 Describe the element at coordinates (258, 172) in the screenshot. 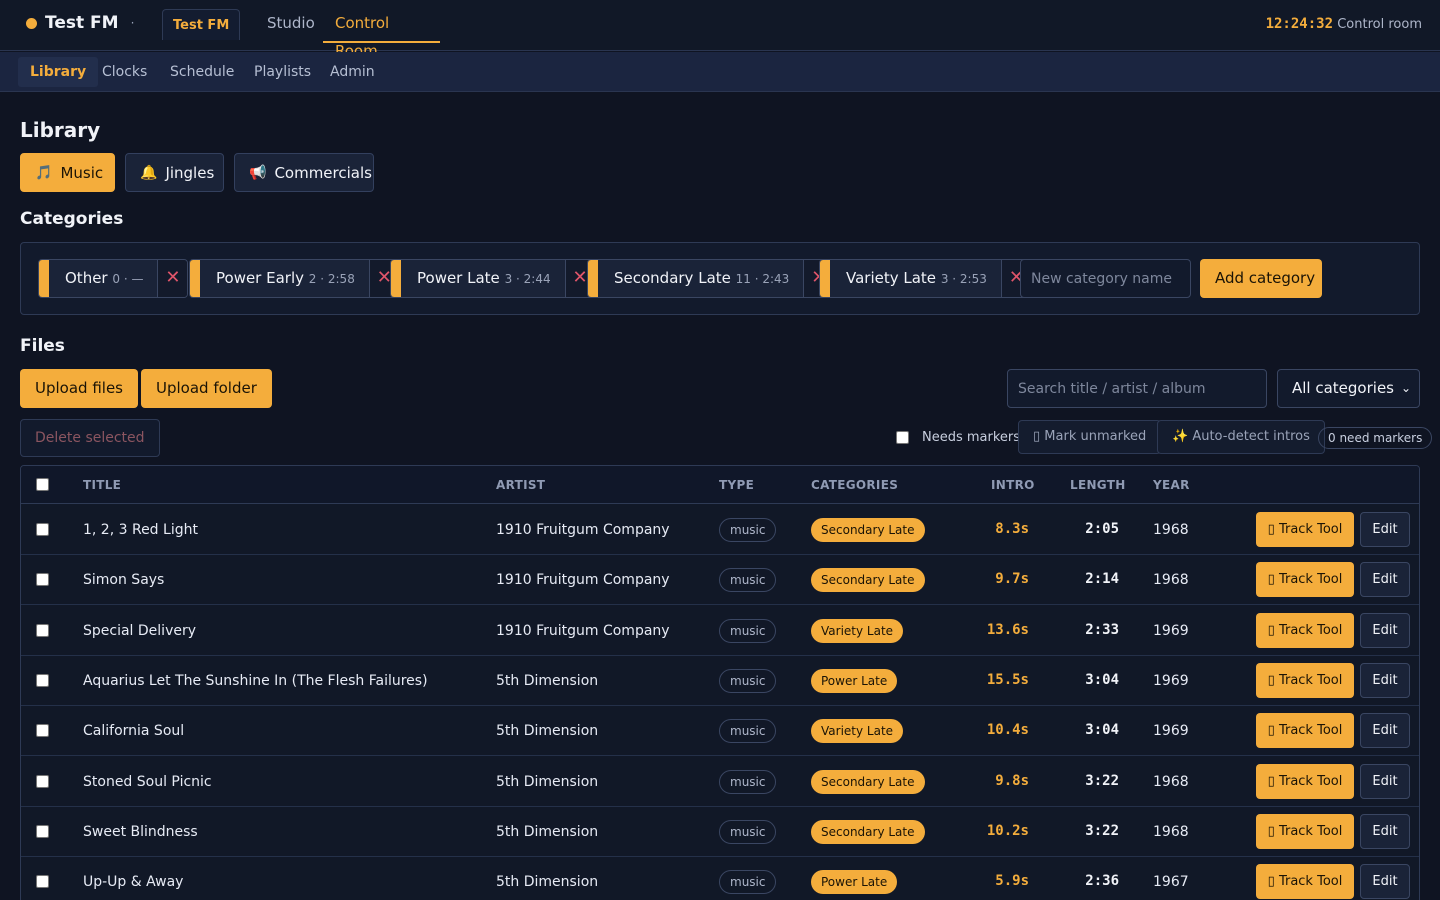

I see `megaphone-icon: 📢` at that location.